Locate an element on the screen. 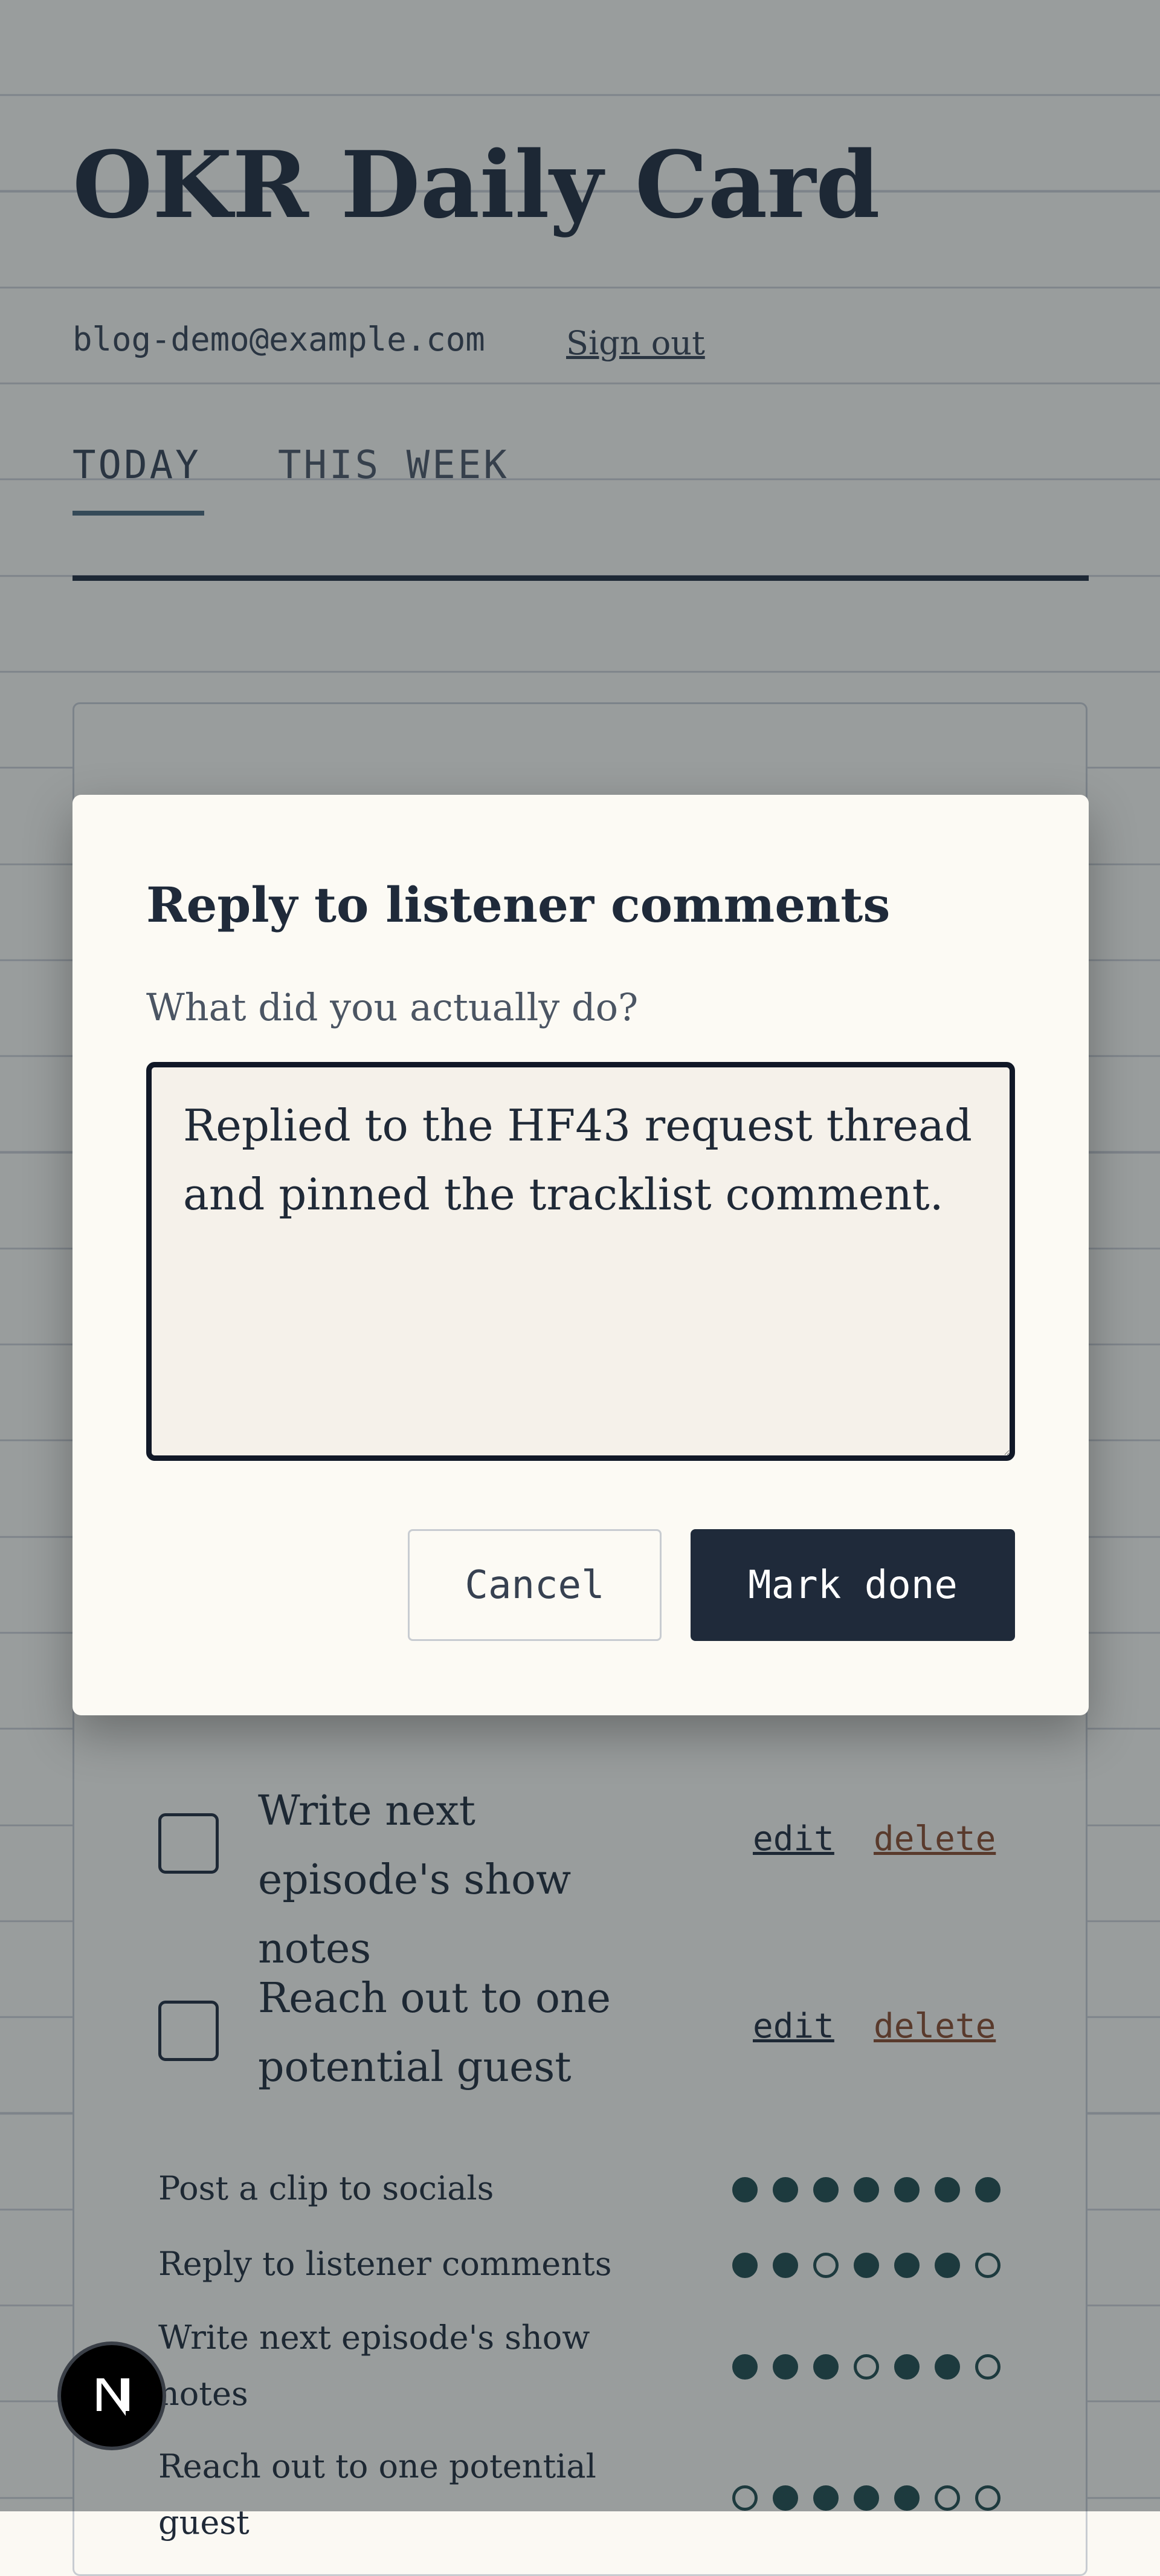 Image resolution: width=1160 pixels, height=2576 pixels. nextjs-logo-icon is located at coordinates (113, 2397).